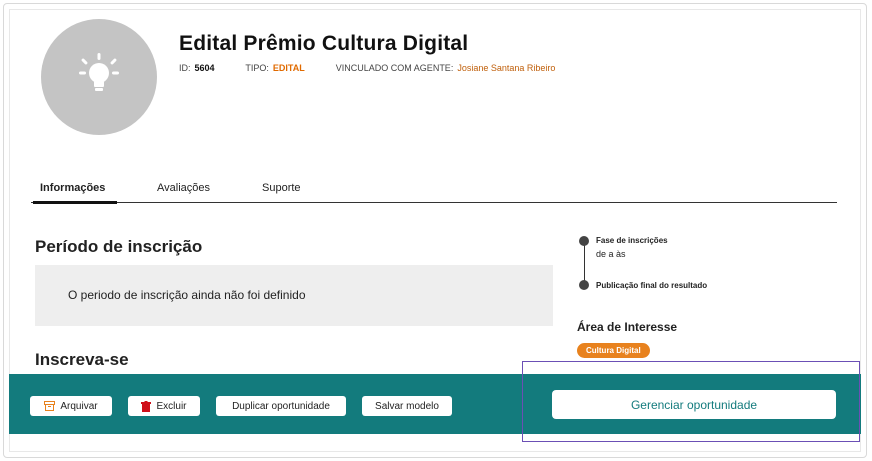 The height and width of the screenshot is (461, 872). Describe the element at coordinates (584, 285) in the screenshot. I see `timeline-dot-resultado` at that location.